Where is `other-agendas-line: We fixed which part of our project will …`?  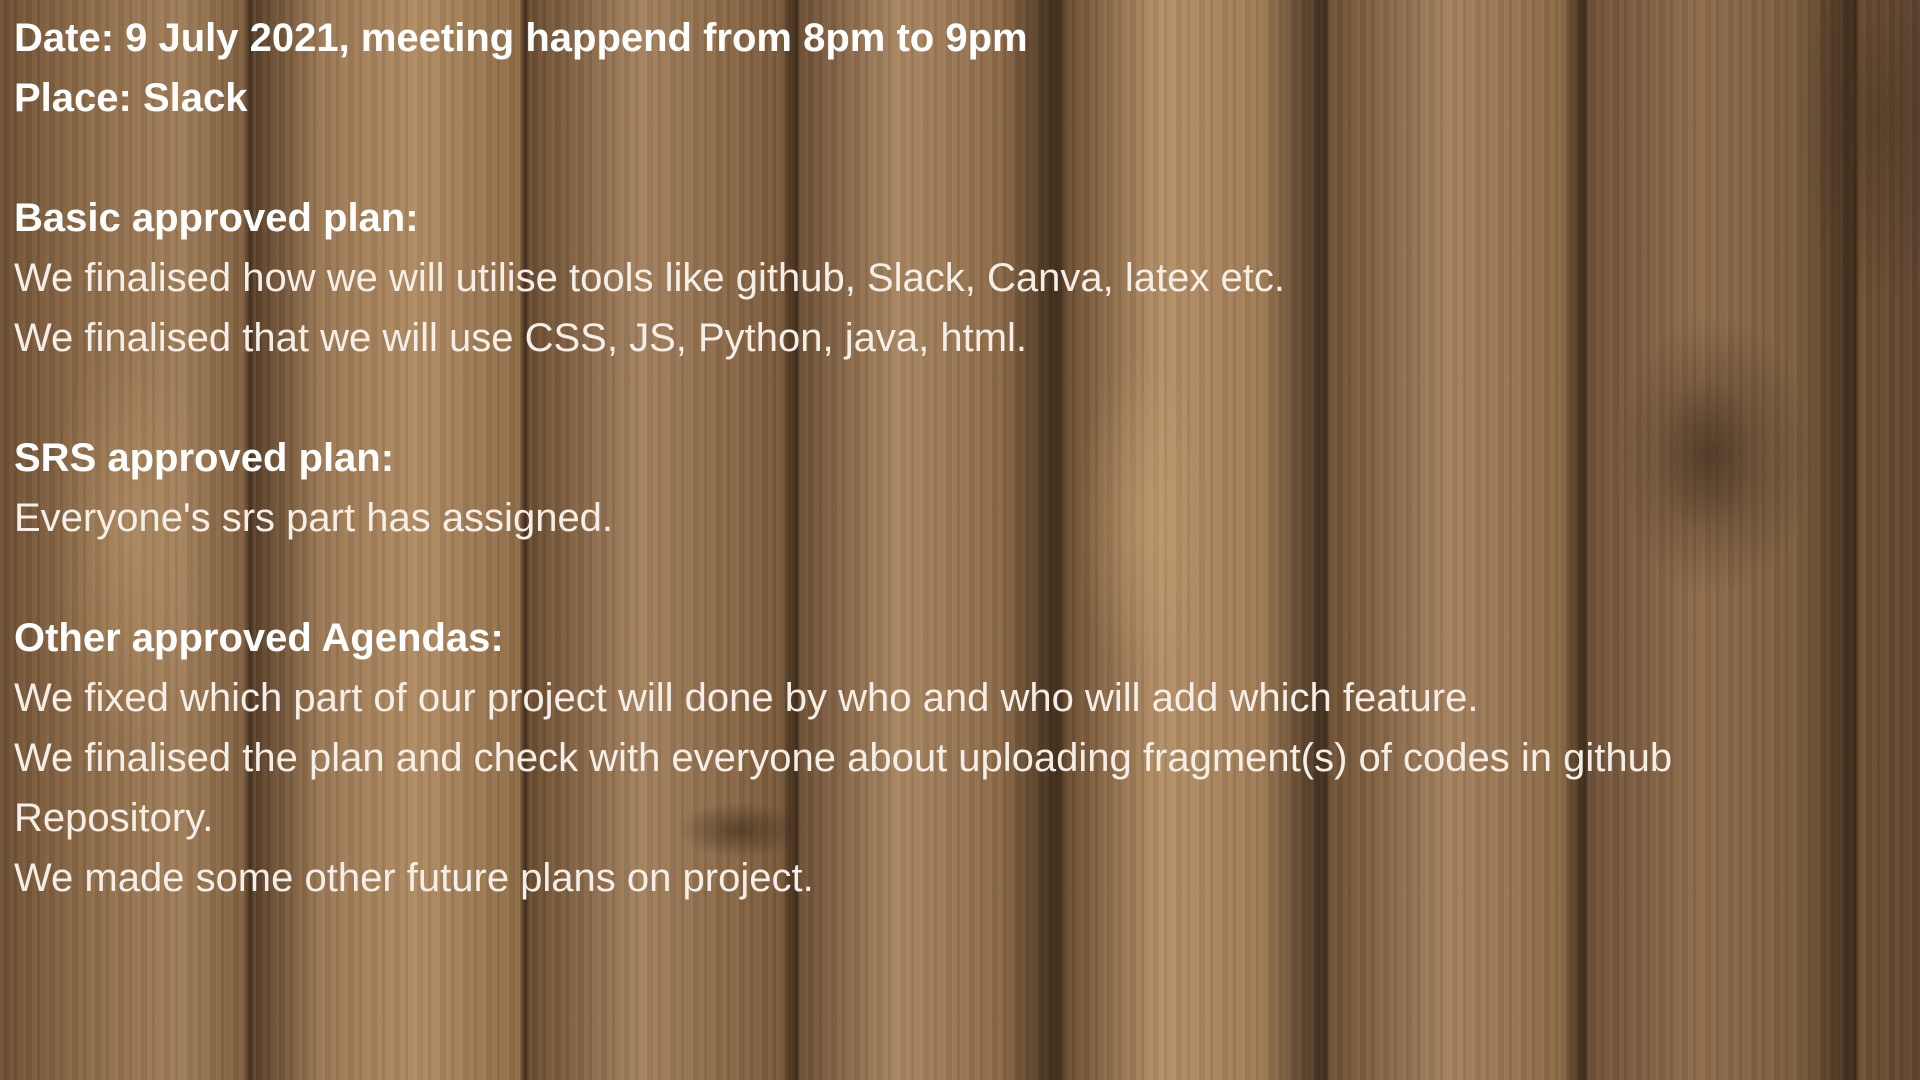
other-agendas-line: We fixed which part of our project will … is located at coordinates (746, 698).